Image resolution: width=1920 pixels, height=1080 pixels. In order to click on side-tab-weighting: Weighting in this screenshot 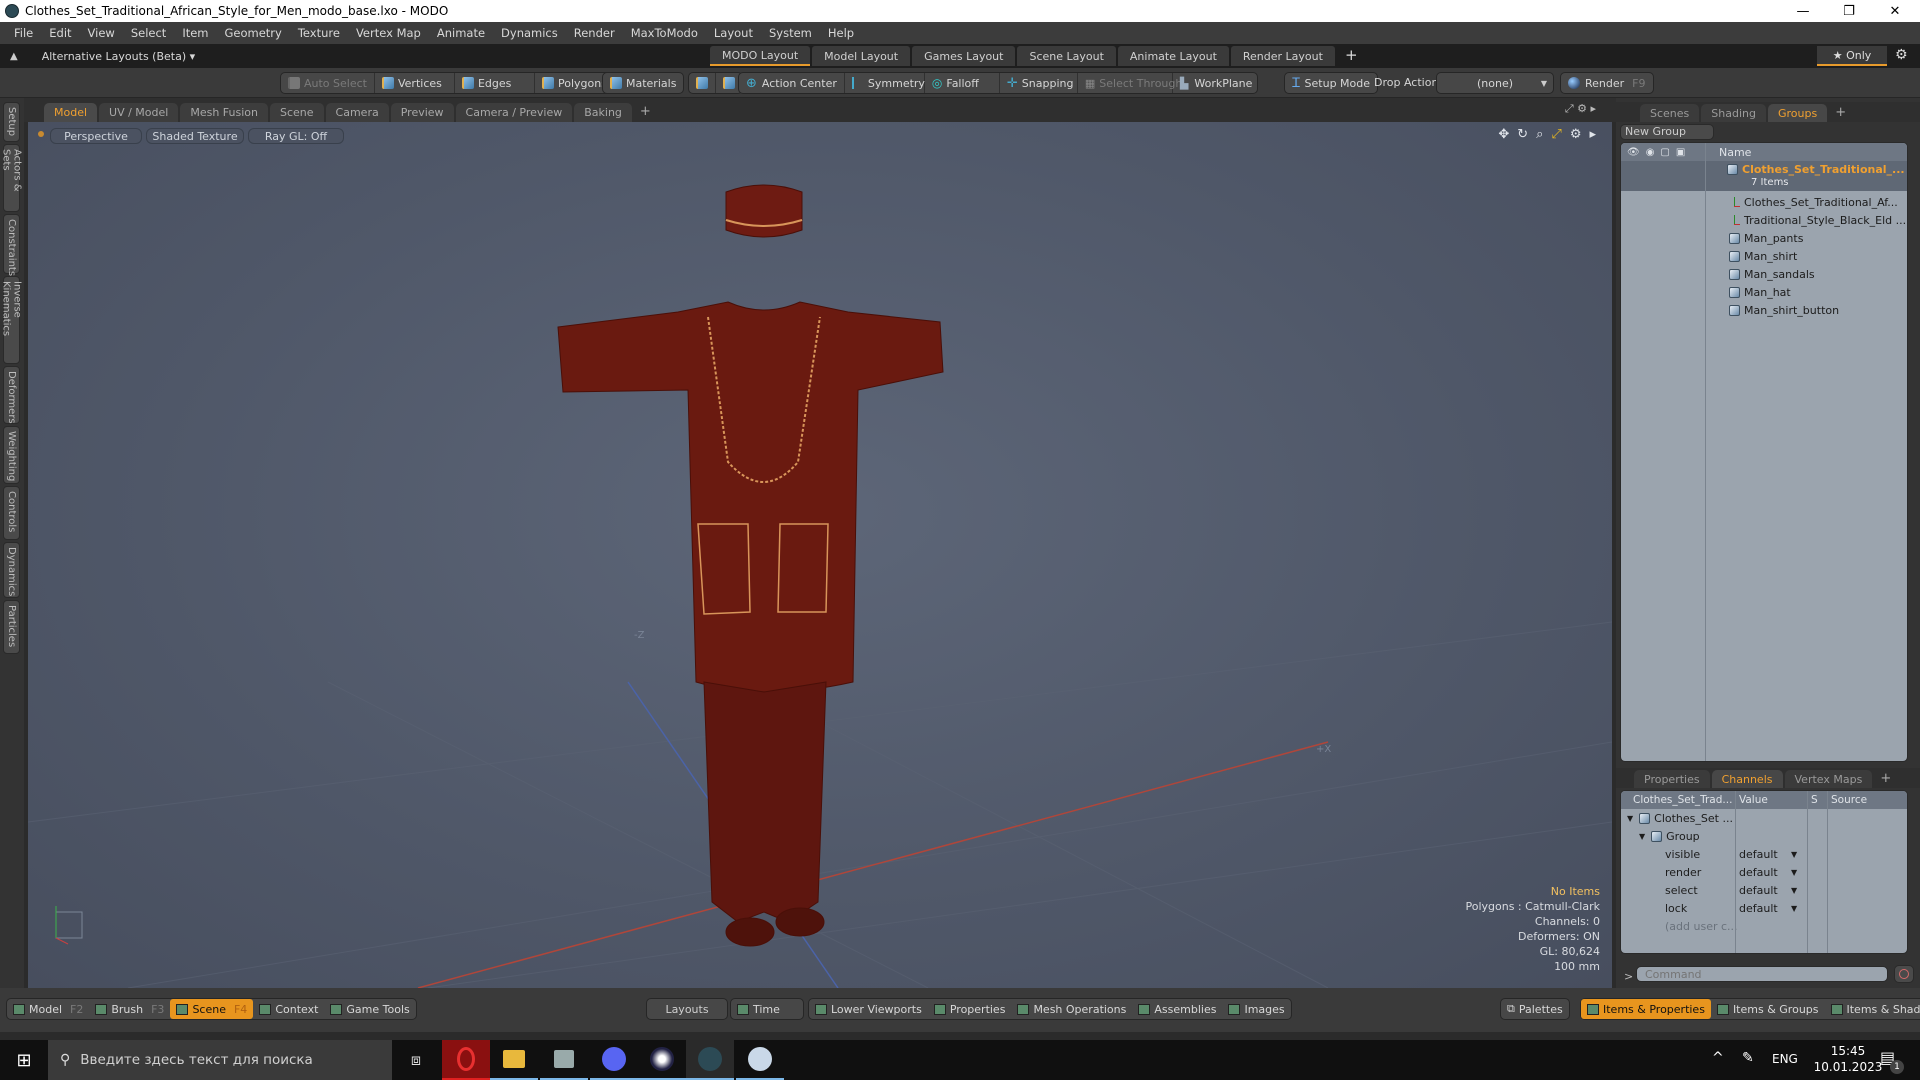, I will do `click(11, 455)`.